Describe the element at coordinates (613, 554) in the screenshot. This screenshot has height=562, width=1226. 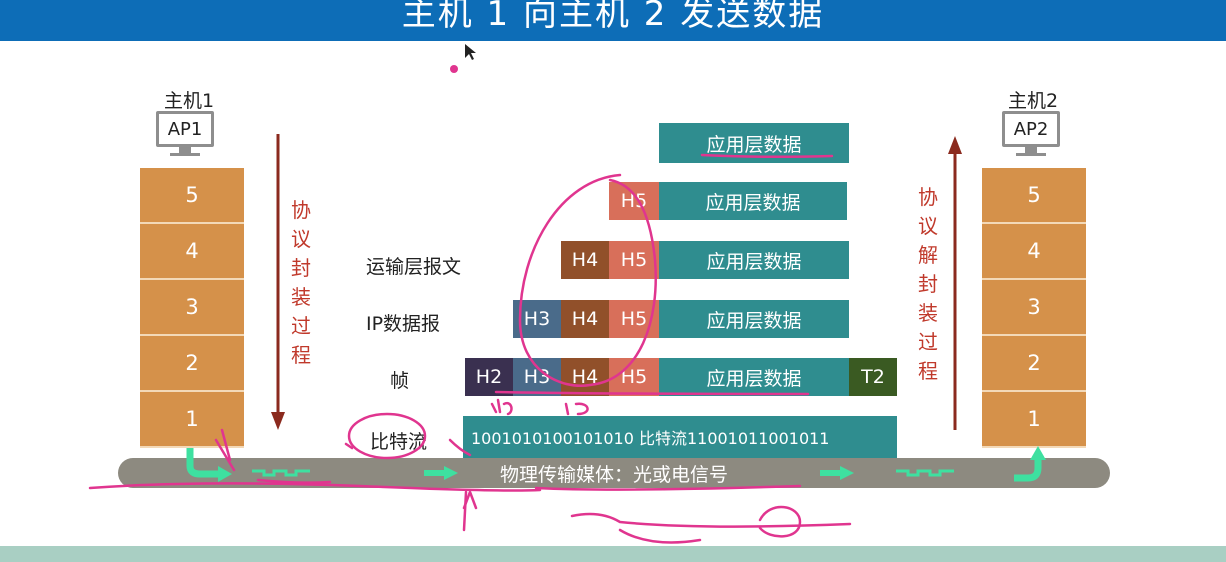
I see `footer-strip` at that location.